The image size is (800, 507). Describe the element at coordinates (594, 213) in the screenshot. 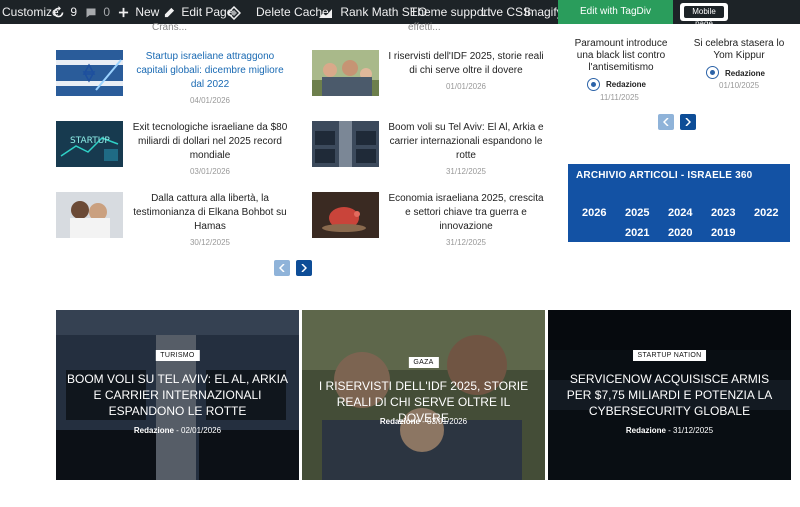

I see `archive-year-link: 2026` at that location.